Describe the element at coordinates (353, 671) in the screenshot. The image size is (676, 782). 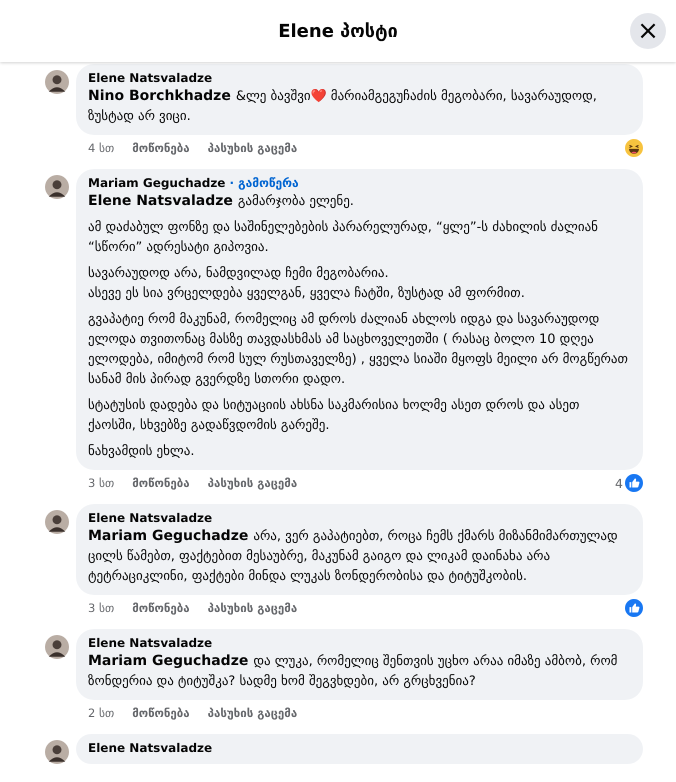
I see `comment-text: Mariam Geguchadze და ლუკა, რომელიც შენთვის უცხო არაა იმაზე ამბობ, რომ ზონდერია და ტიტუშკა? სადმე ხომ შეგვხდები, არ გრცხვენია?` at that location.